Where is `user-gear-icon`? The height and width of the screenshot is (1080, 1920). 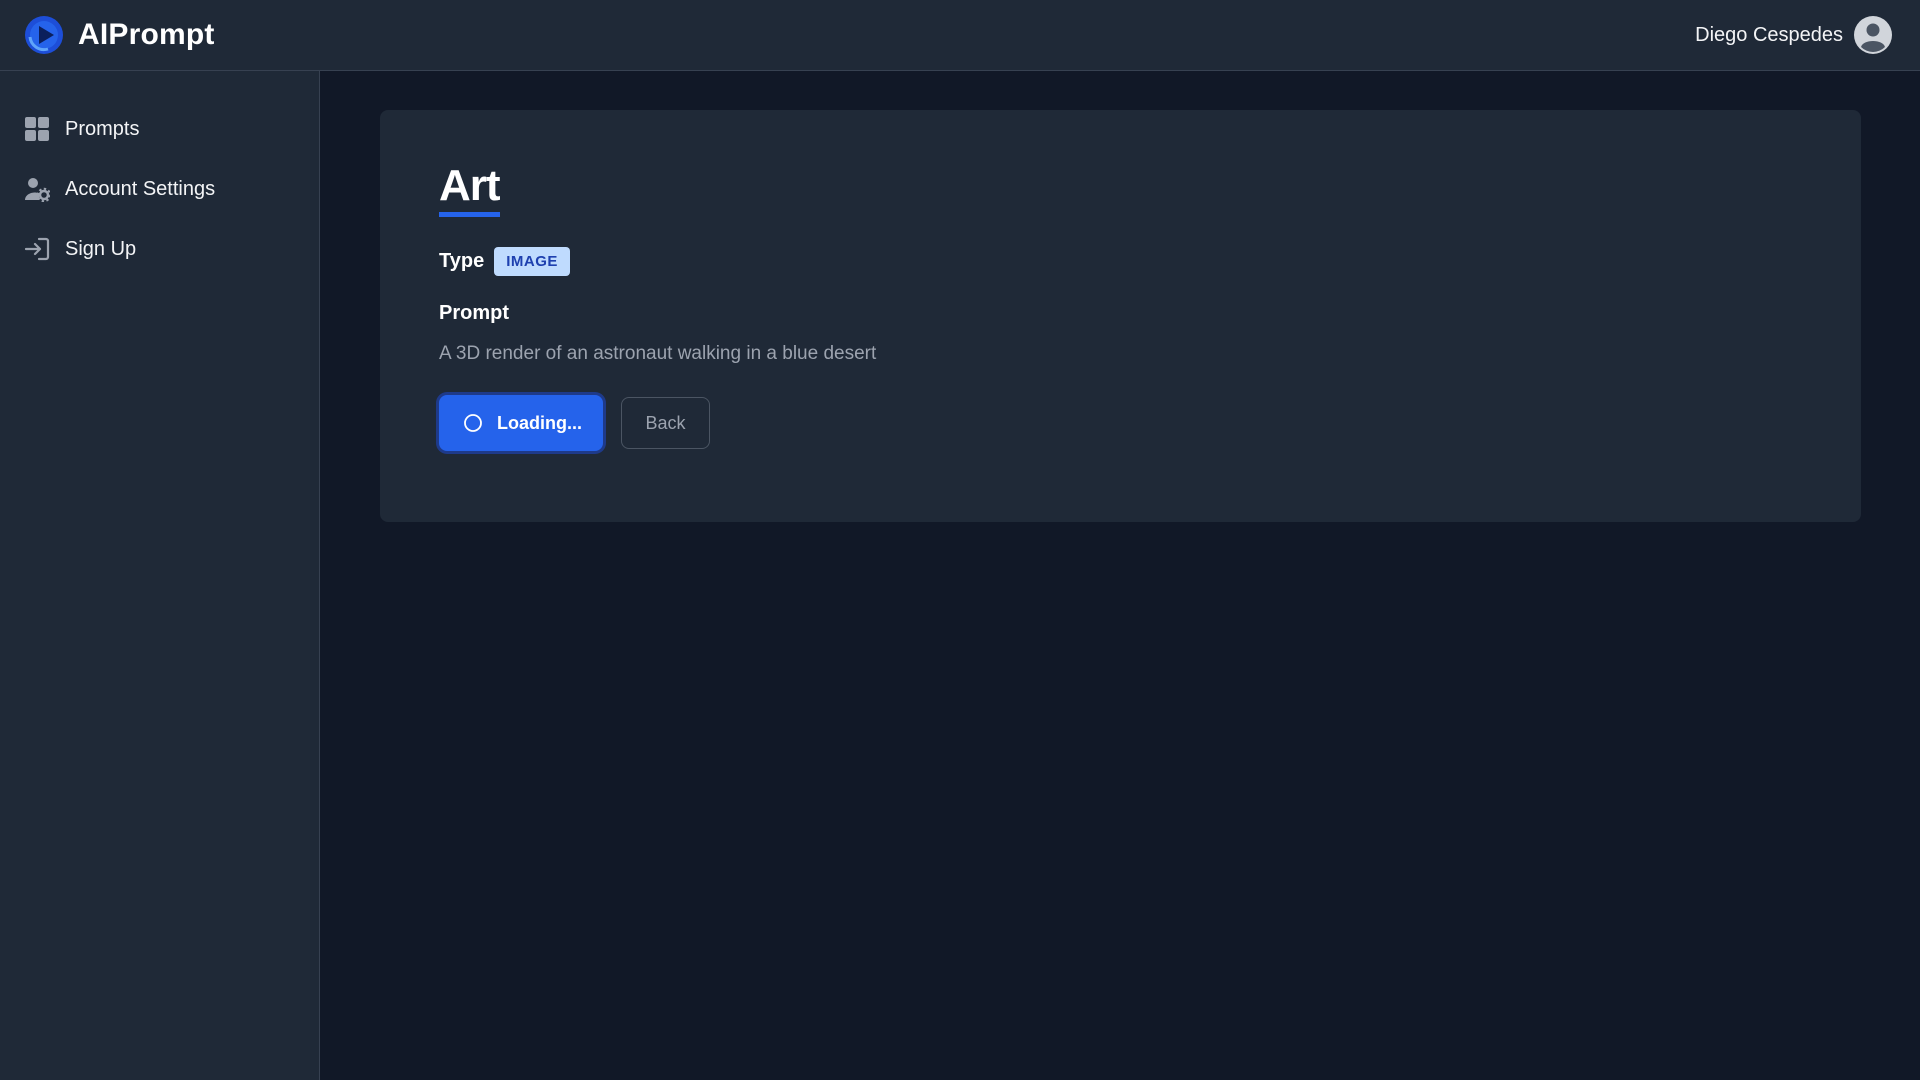 user-gear-icon is located at coordinates (37, 190).